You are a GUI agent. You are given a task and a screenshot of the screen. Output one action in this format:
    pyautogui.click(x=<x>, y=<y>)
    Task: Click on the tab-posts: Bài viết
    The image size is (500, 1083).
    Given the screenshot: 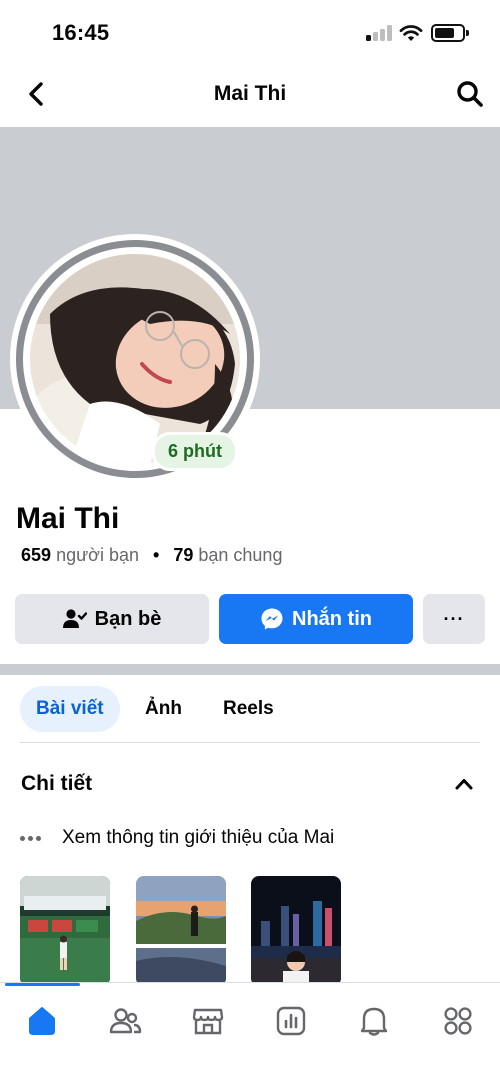 What is the action you would take?
    pyautogui.click(x=70, y=709)
    